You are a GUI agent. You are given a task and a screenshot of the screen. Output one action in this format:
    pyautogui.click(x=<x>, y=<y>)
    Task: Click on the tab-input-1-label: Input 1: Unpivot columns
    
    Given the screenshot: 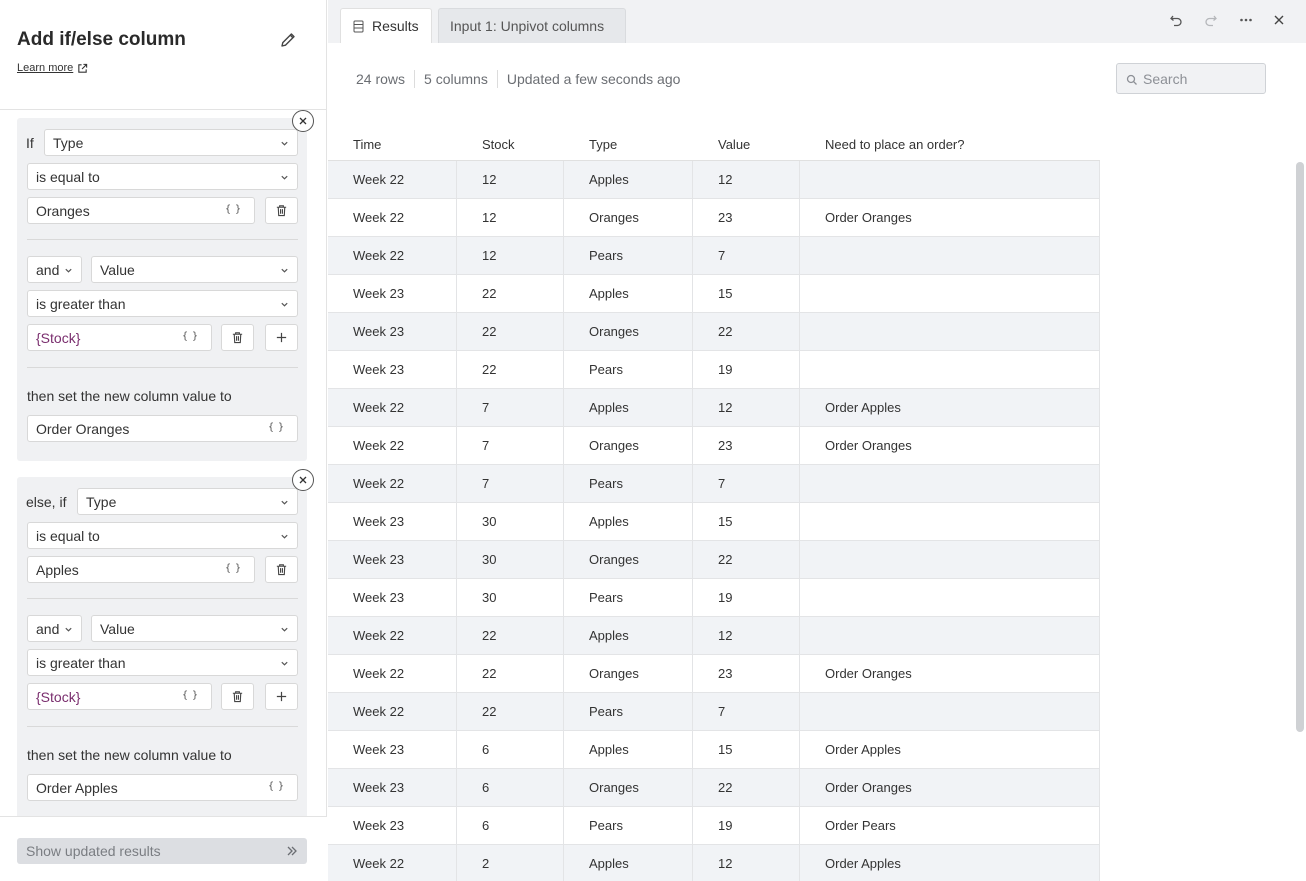 What is the action you would take?
    pyautogui.click(x=527, y=26)
    